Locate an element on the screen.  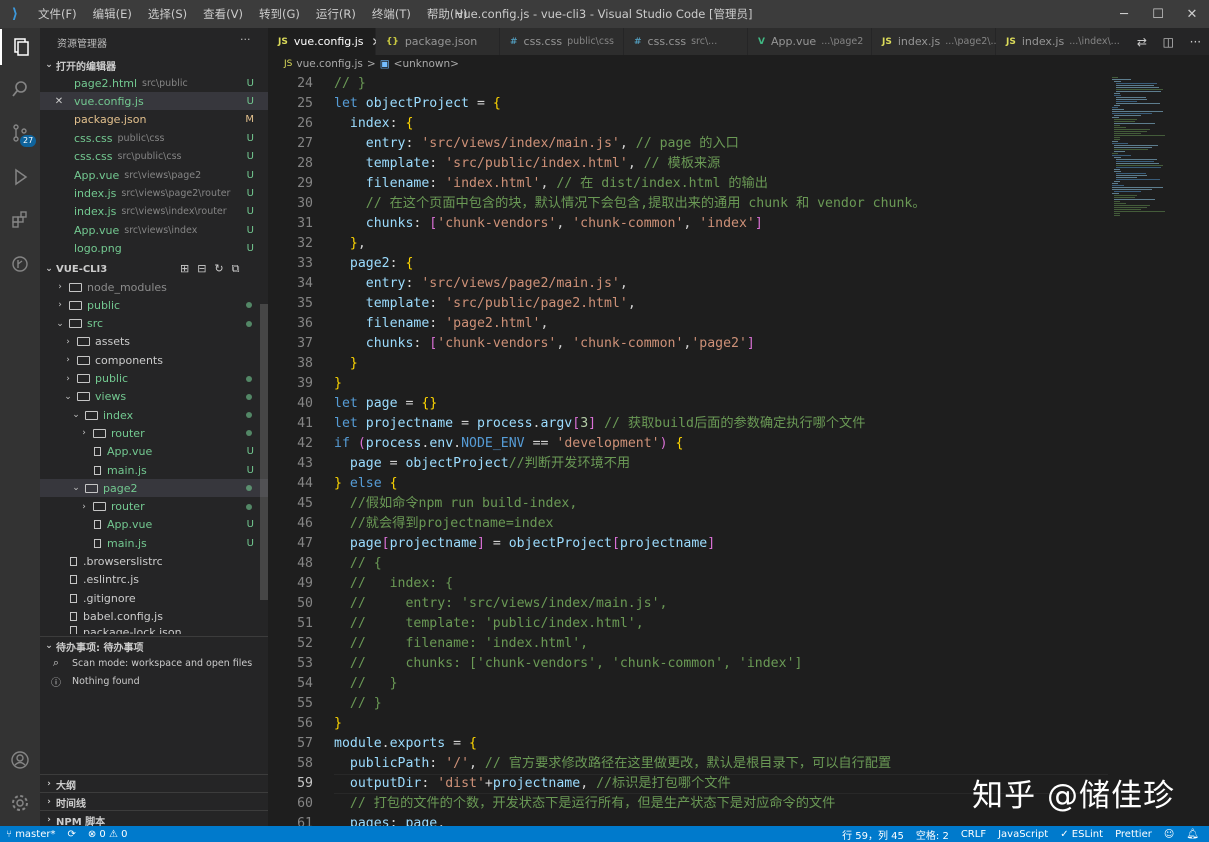
git-status-badge: U is located at coordinates (250, 83).